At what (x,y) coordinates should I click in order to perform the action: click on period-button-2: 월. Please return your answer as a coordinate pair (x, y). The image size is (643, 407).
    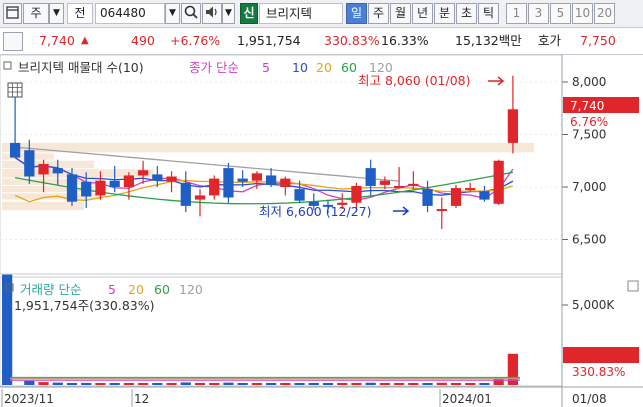
    Looking at the image, I should click on (400, 13).